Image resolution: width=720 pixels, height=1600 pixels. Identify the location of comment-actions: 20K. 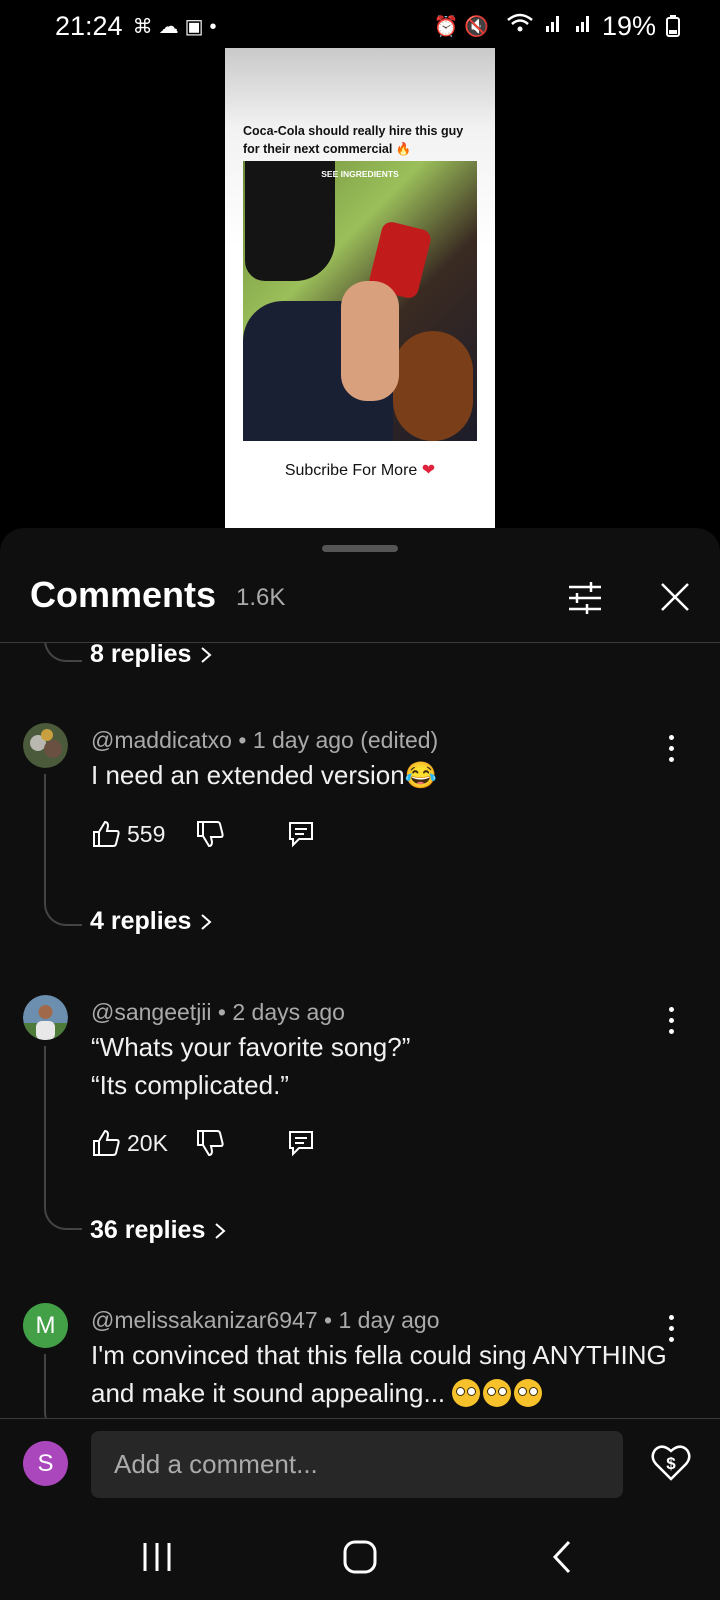
(202, 1143).